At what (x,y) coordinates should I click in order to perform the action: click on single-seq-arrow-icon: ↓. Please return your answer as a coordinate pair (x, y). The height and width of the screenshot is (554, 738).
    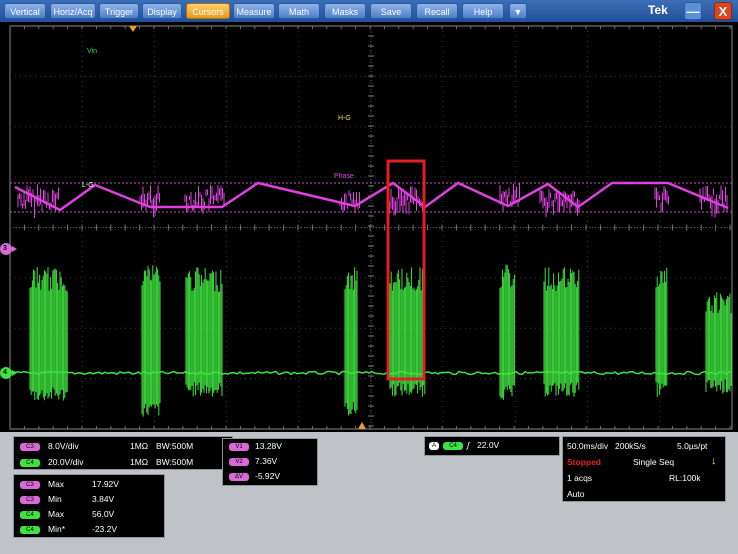
    Looking at the image, I should click on (714, 461).